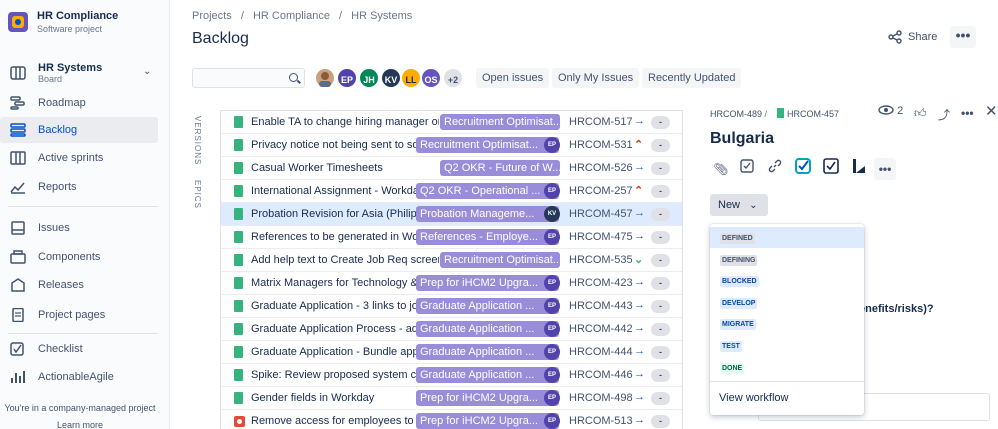 The height and width of the screenshot is (429, 998). Describe the element at coordinates (79, 130) in the screenshot. I see `sidebar-item-backlog: Backlog` at that location.